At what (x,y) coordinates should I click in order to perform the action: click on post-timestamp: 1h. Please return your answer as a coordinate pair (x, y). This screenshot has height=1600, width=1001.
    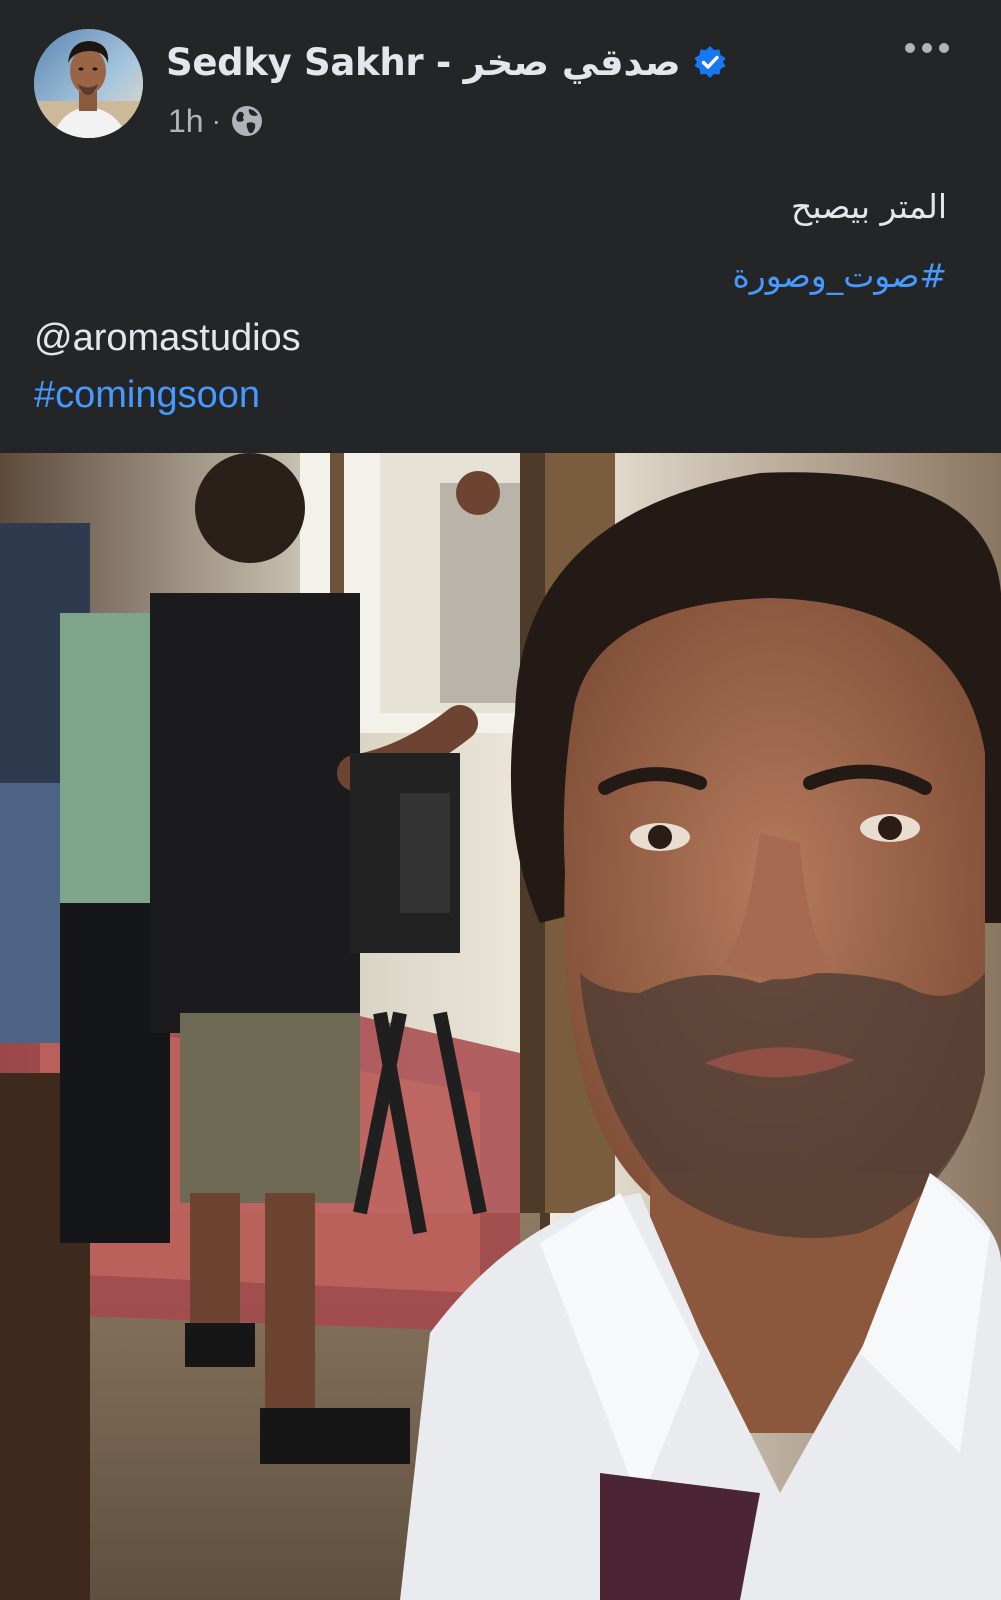
    Looking at the image, I should click on (186, 121).